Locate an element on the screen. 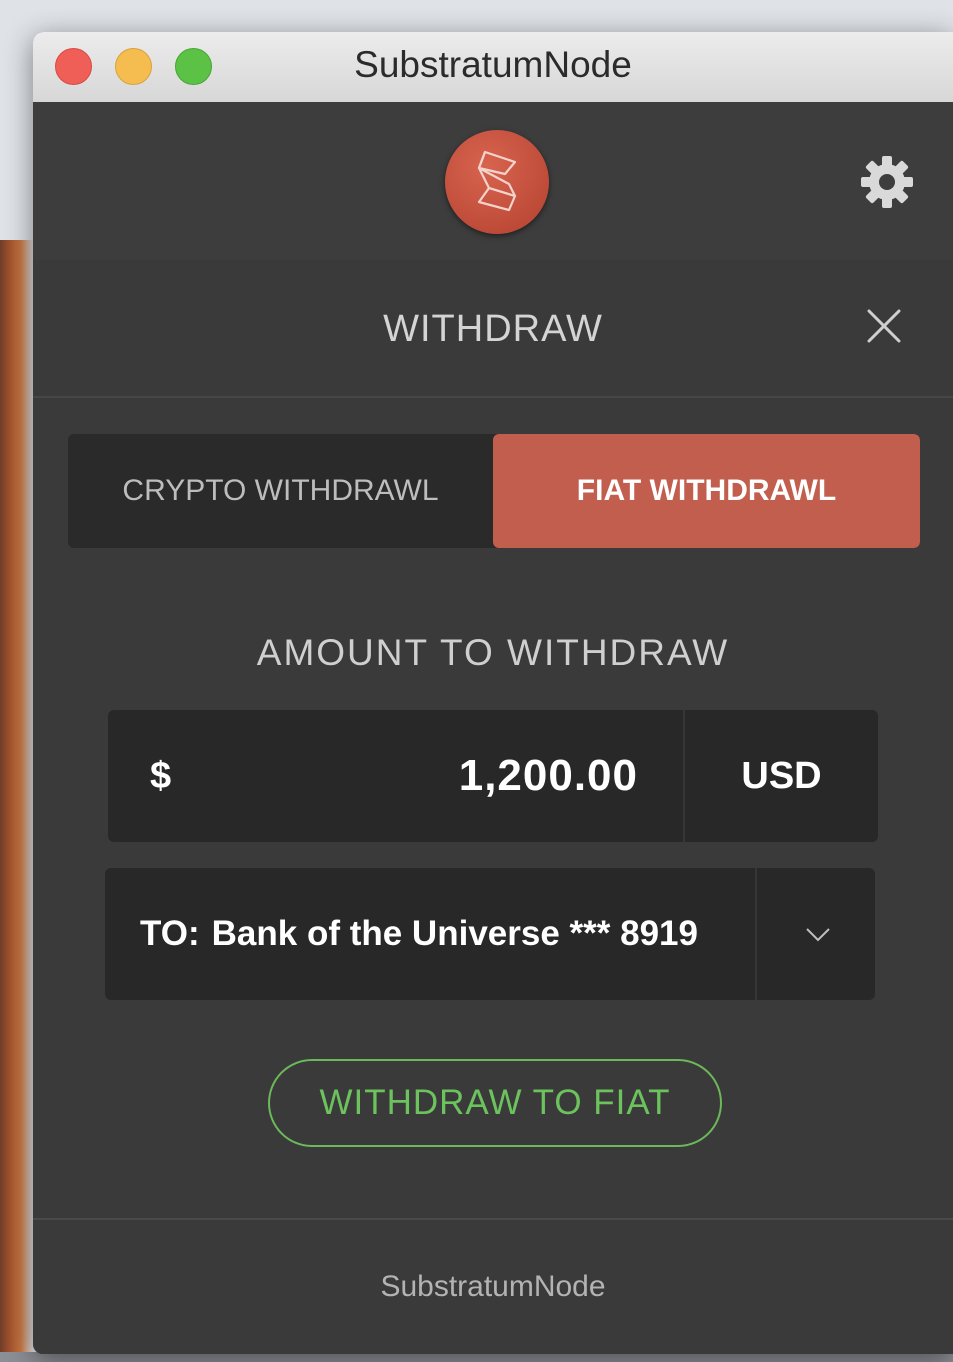 Image resolution: width=953 pixels, height=1362 pixels. withdraw-header: WITHDRAW is located at coordinates (493, 329).